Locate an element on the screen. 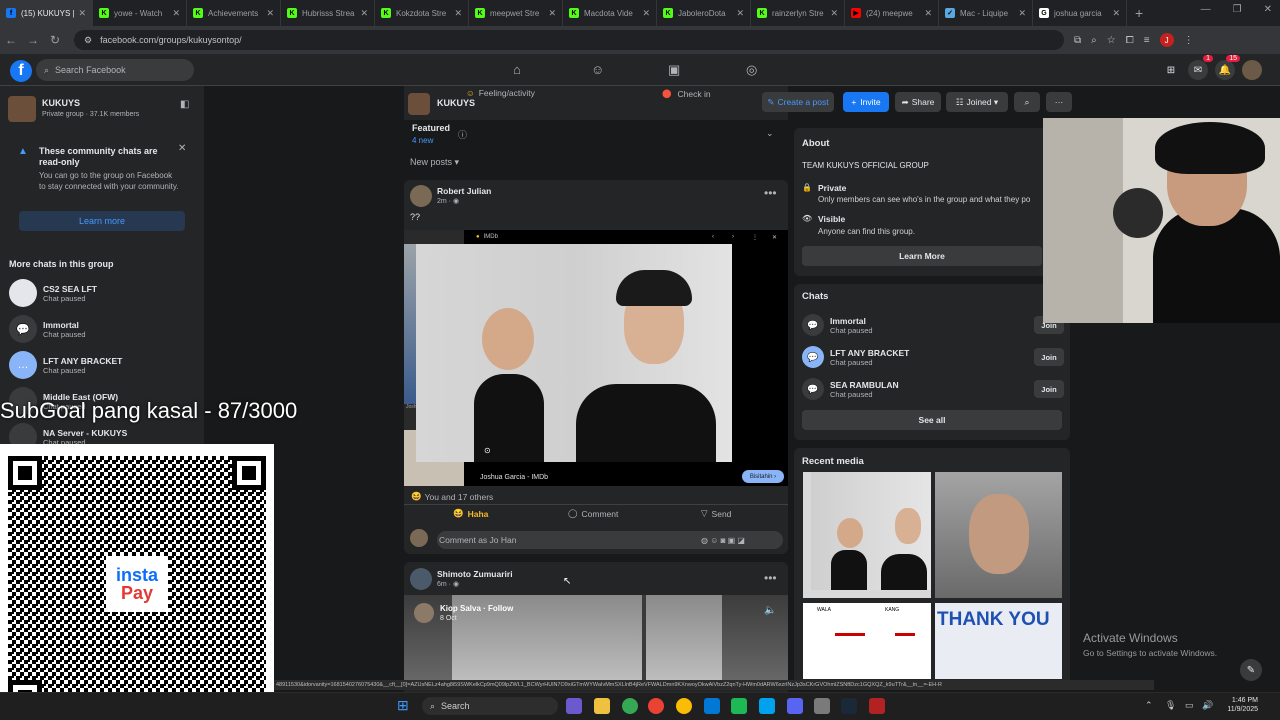 The height and width of the screenshot is (720, 1280). menu-grid-icon: ⊞ is located at coordinates (1171, 70).